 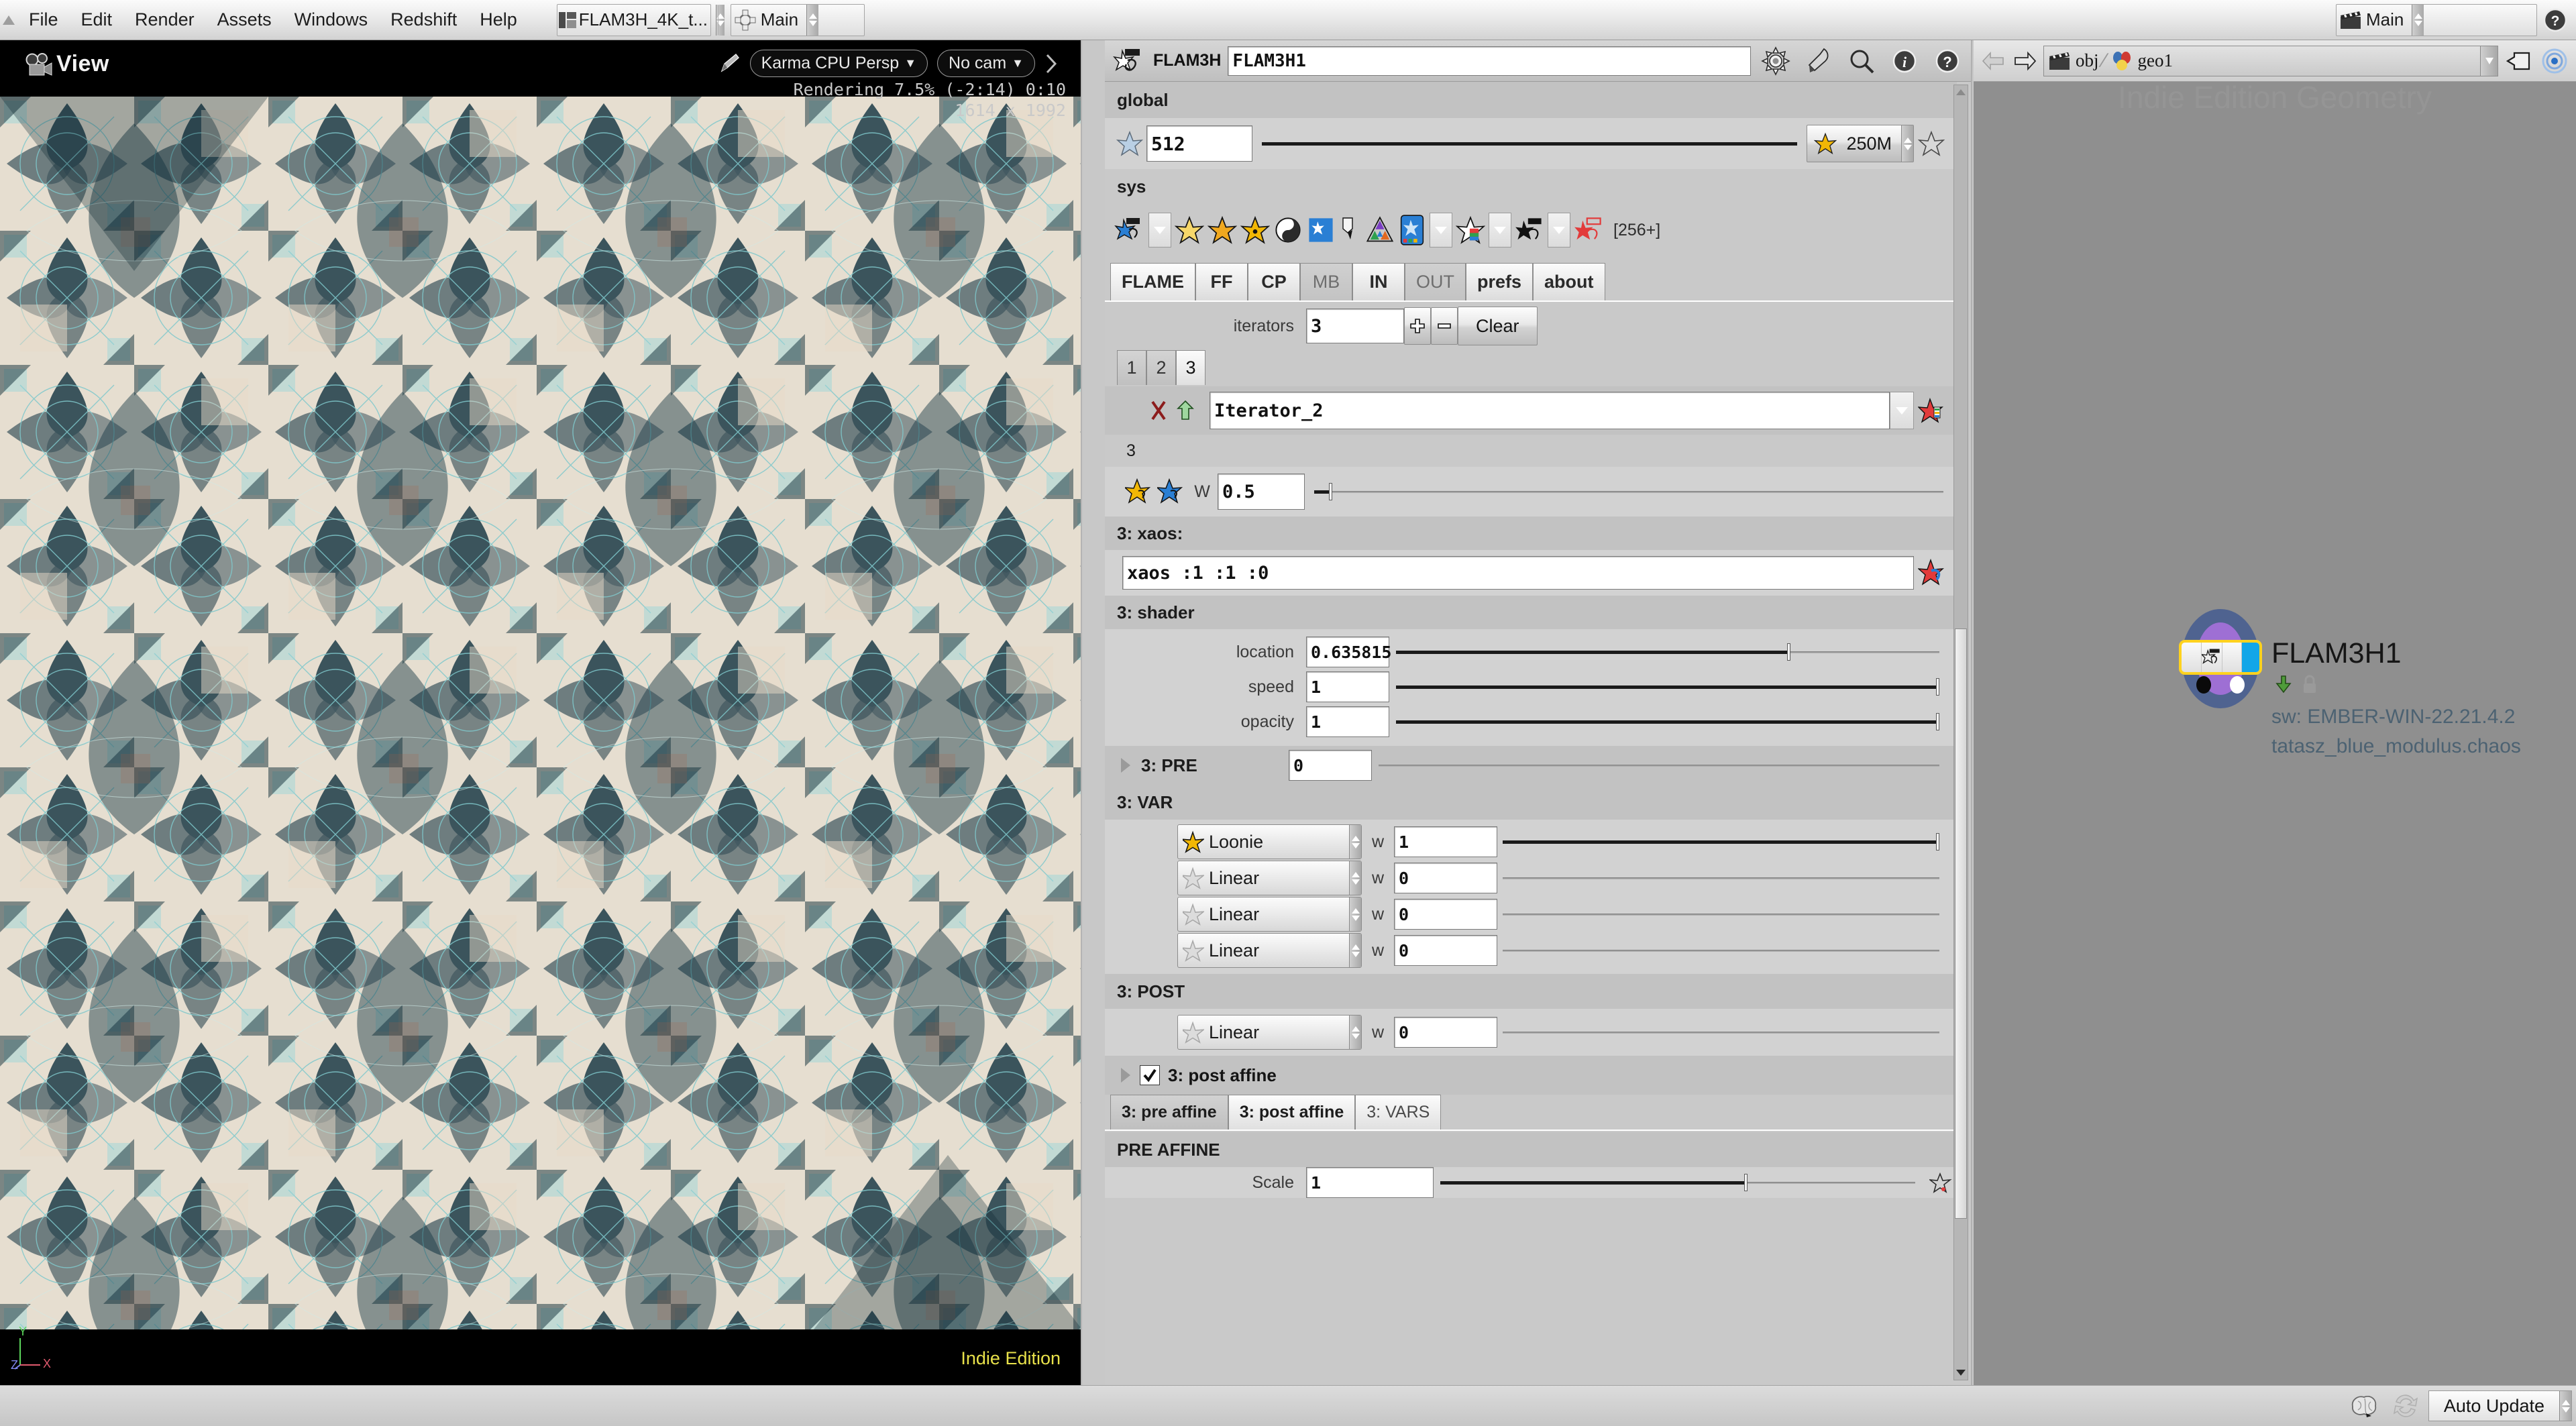 I want to click on var-select-2: Linear, so click(x=1269, y=878).